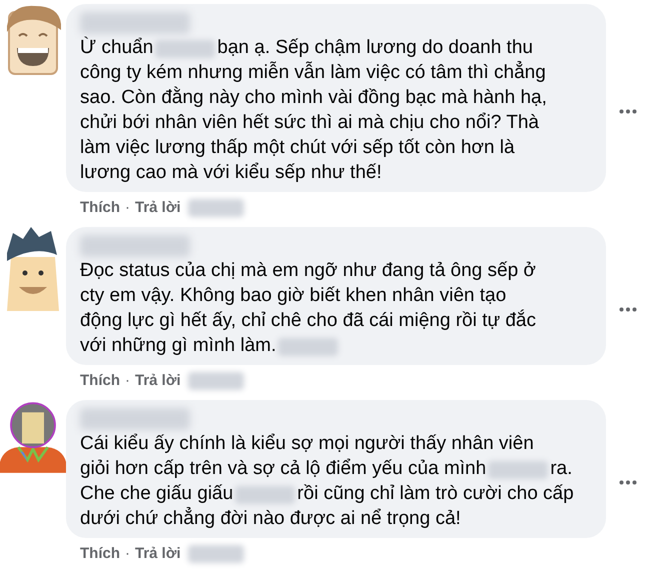 This screenshot has width=650, height=575. Describe the element at coordinates (308, 321) in the screenshot. I see `comment-text: động lực gì hết ấy, chỉ chê cho đã cái miệng rồi tự đắc` at that location.